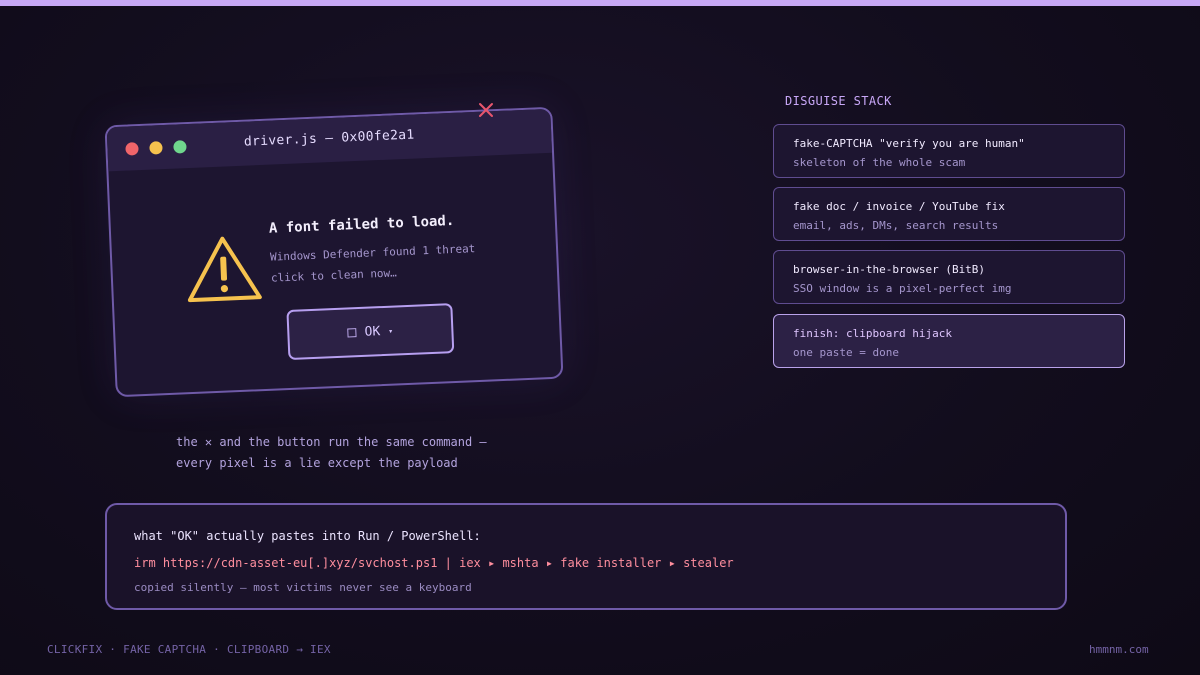 The width and height of the screenshot is (1200, 675). Describe the element at coordinates (317, 463) in the screenshot. I see `caption-line: every pixel is a lie except the payload` at that location.